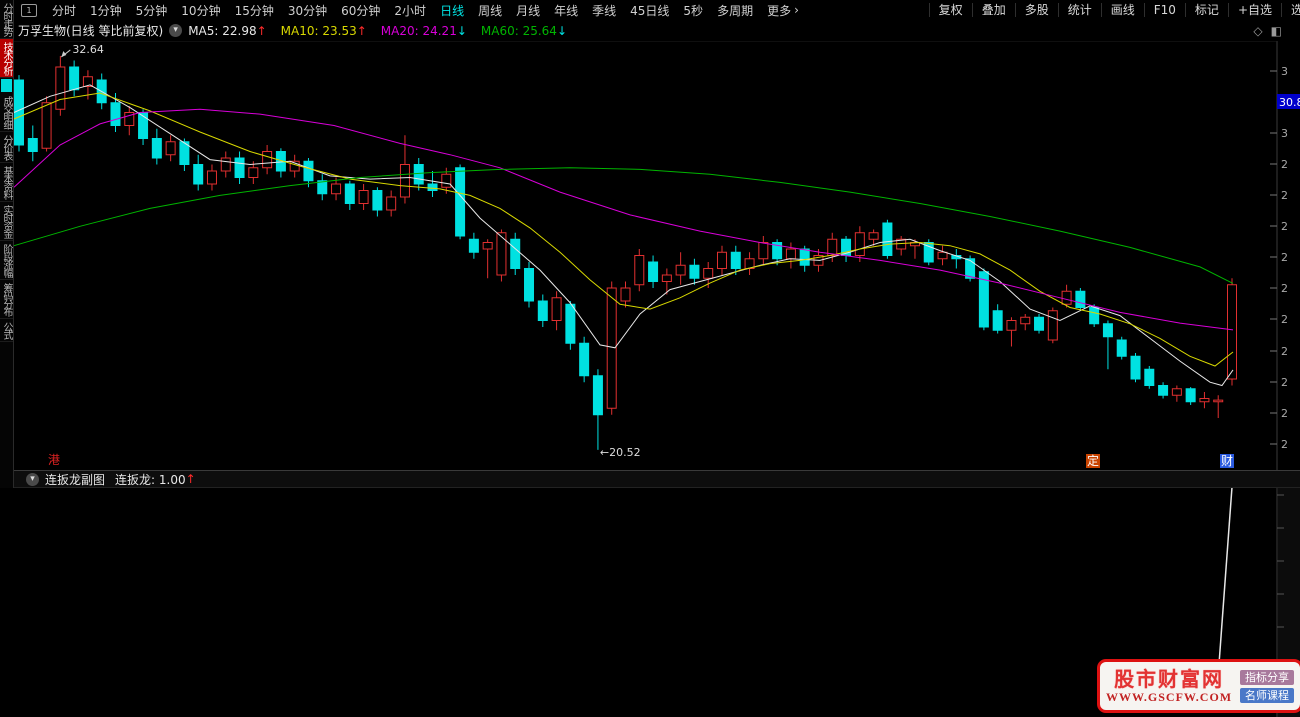 This screenshot has height=717, width=1300. I want to click on period-tab-45日线: 45日线, so click(649, 11).